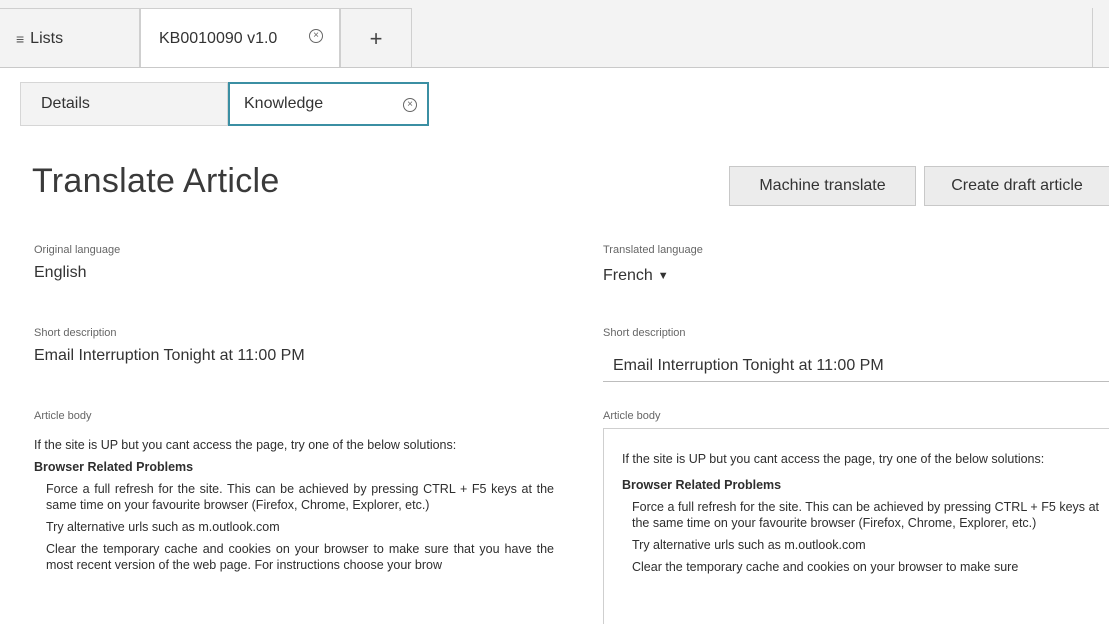  I want to click on translated-language-select: French ▼, so click(636, 276).